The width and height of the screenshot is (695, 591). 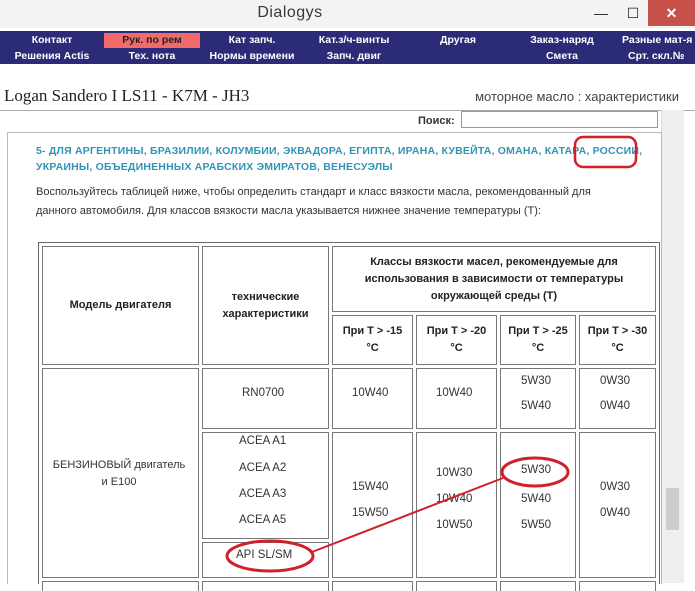 I want to click on temp-30-line-2: °С, so click(x=617, y=348).